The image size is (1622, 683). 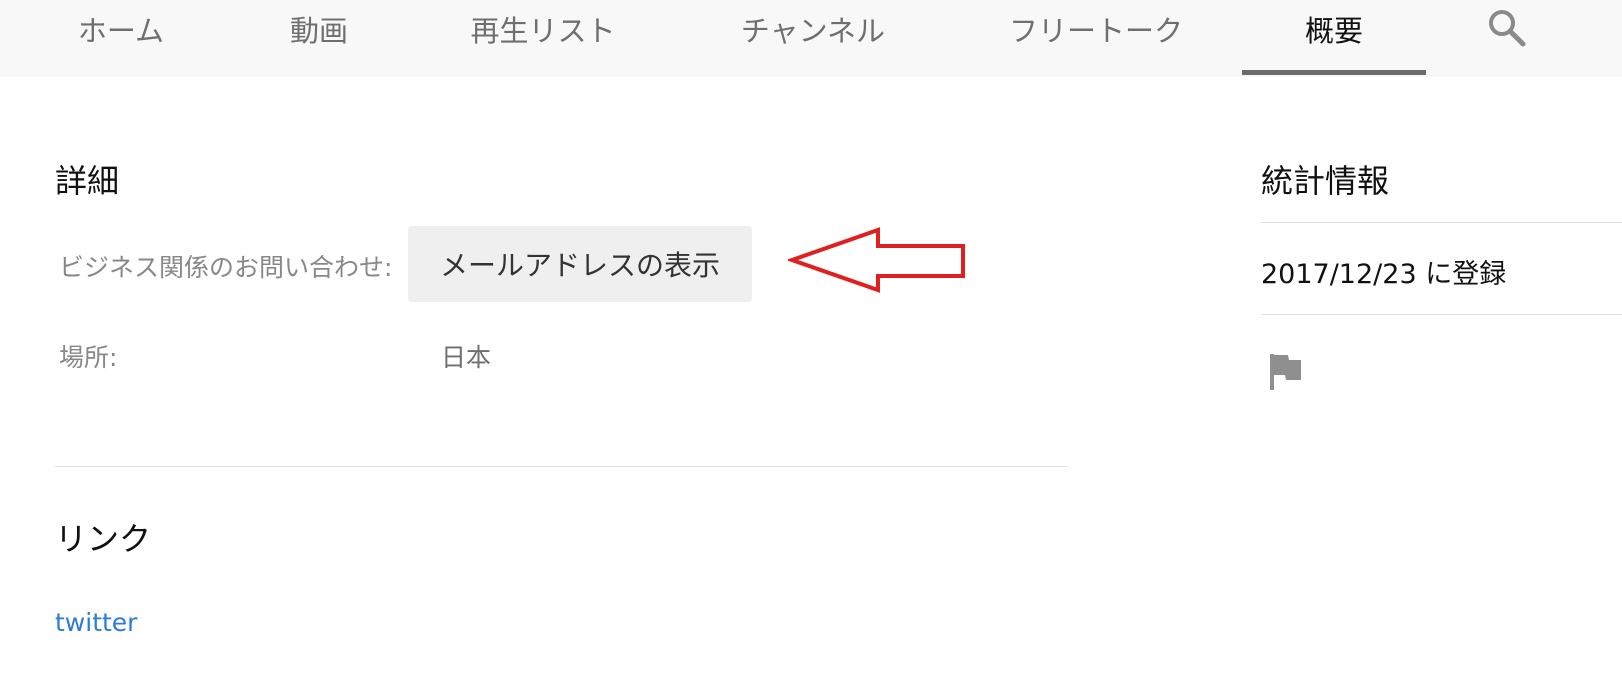 I want to click on flag-icon, so click(x=1286, y=372).